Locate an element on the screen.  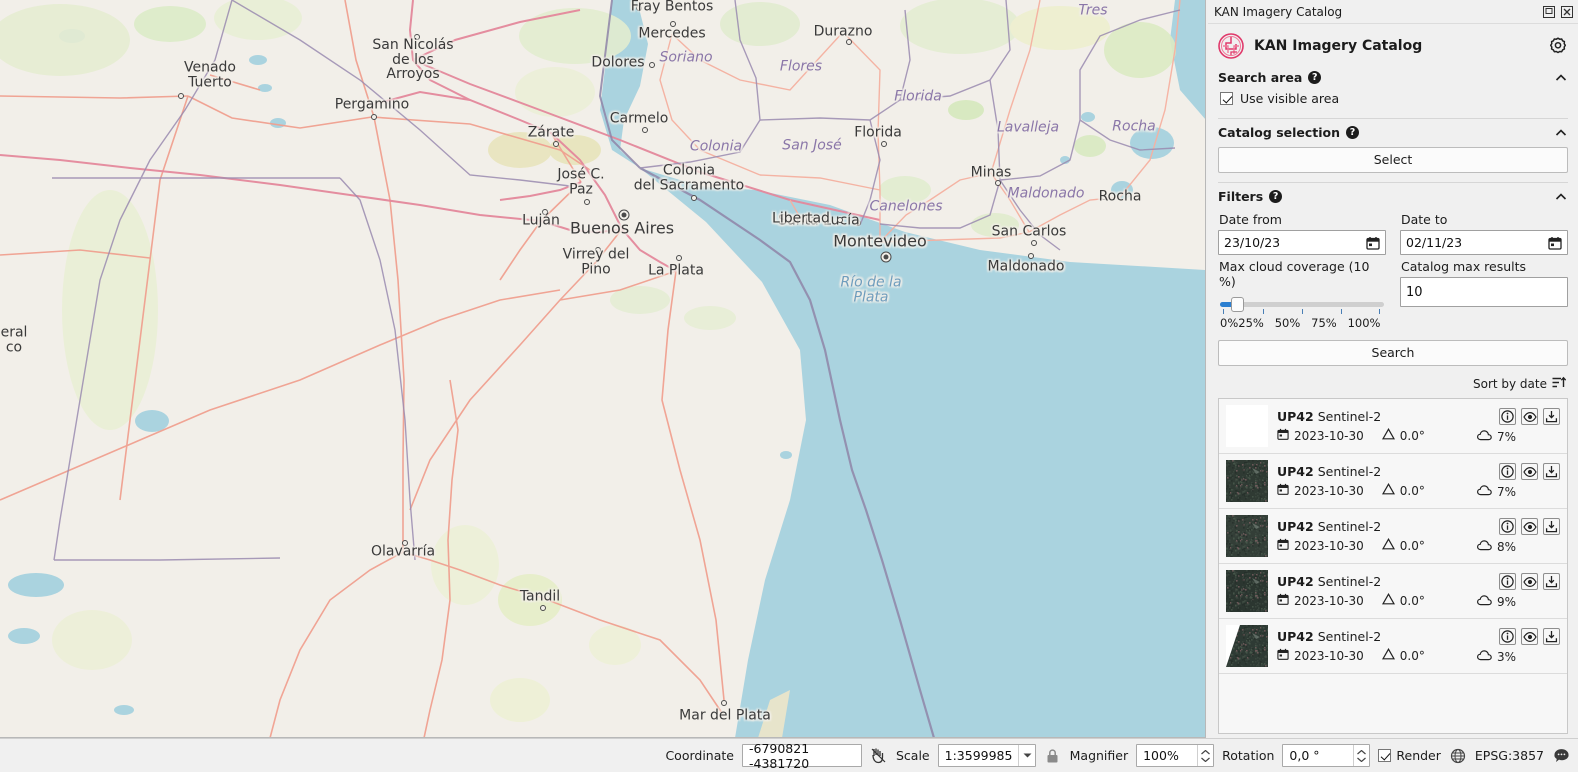
rotation-stepper is located at coordinates (1361, 755).